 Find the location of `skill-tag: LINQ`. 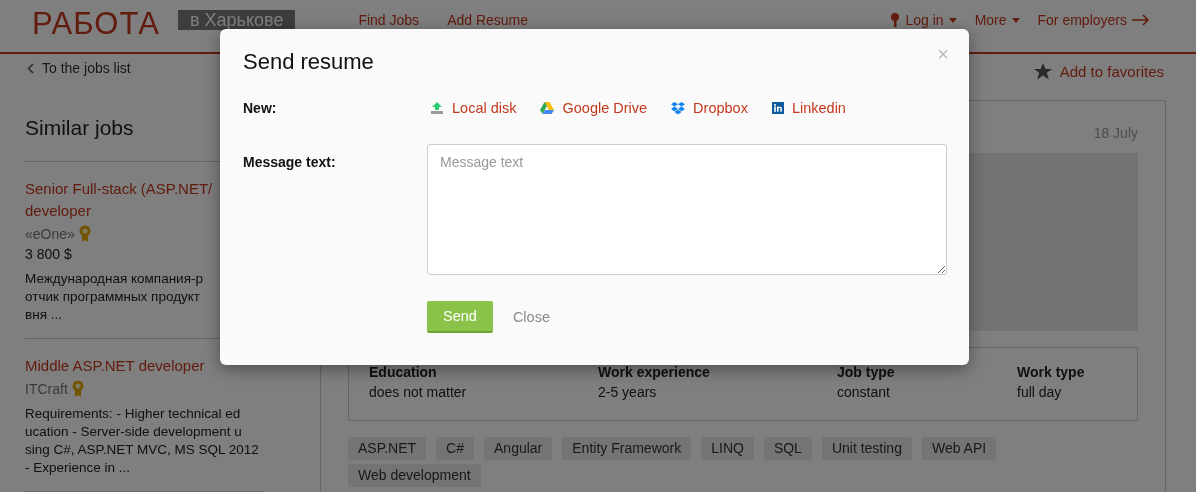

skill-tag: LINQ is located at coordinates (727, 448).